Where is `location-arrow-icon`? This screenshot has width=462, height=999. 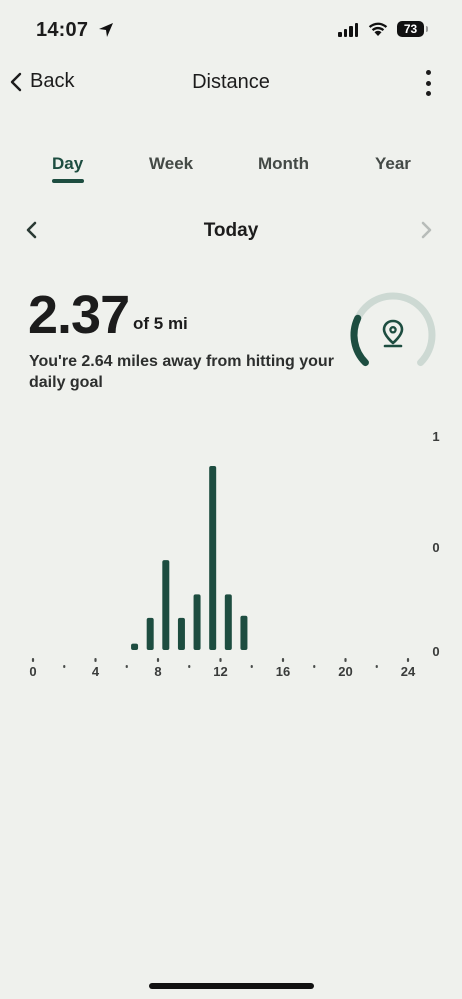
location-arrow-icon is located at coordinates (106, 30).